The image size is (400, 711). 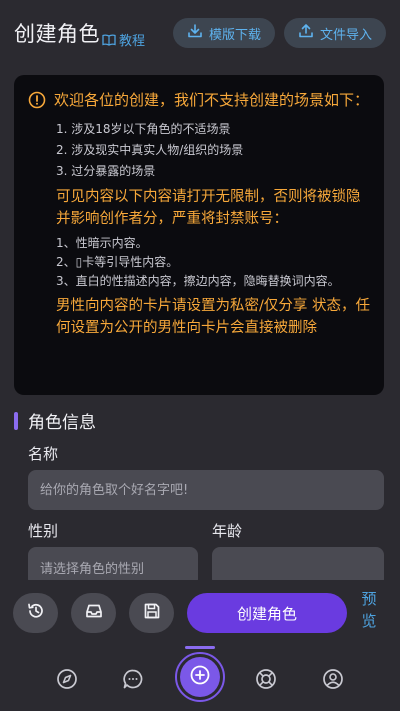 I want to click on inbox-icon, so click(x=94, y=613).